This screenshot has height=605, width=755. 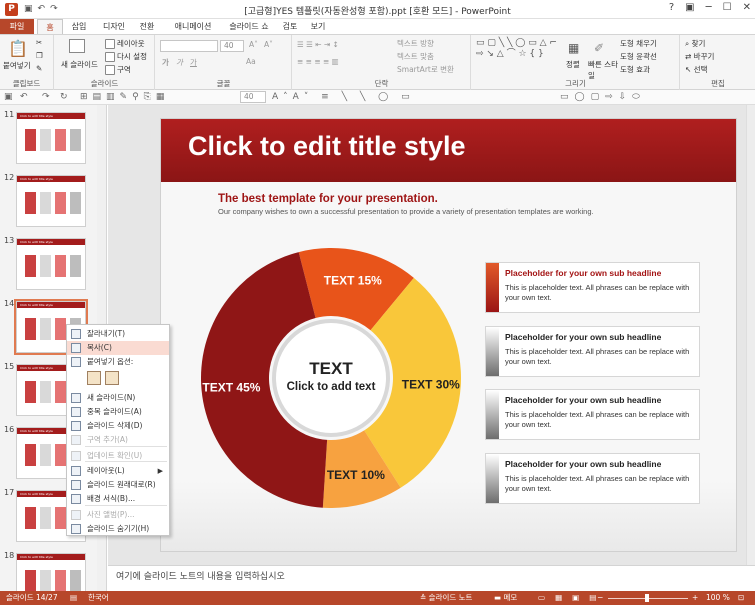 I want to click on fit-slide-icon: ⊡, so click(x=741, y=598).